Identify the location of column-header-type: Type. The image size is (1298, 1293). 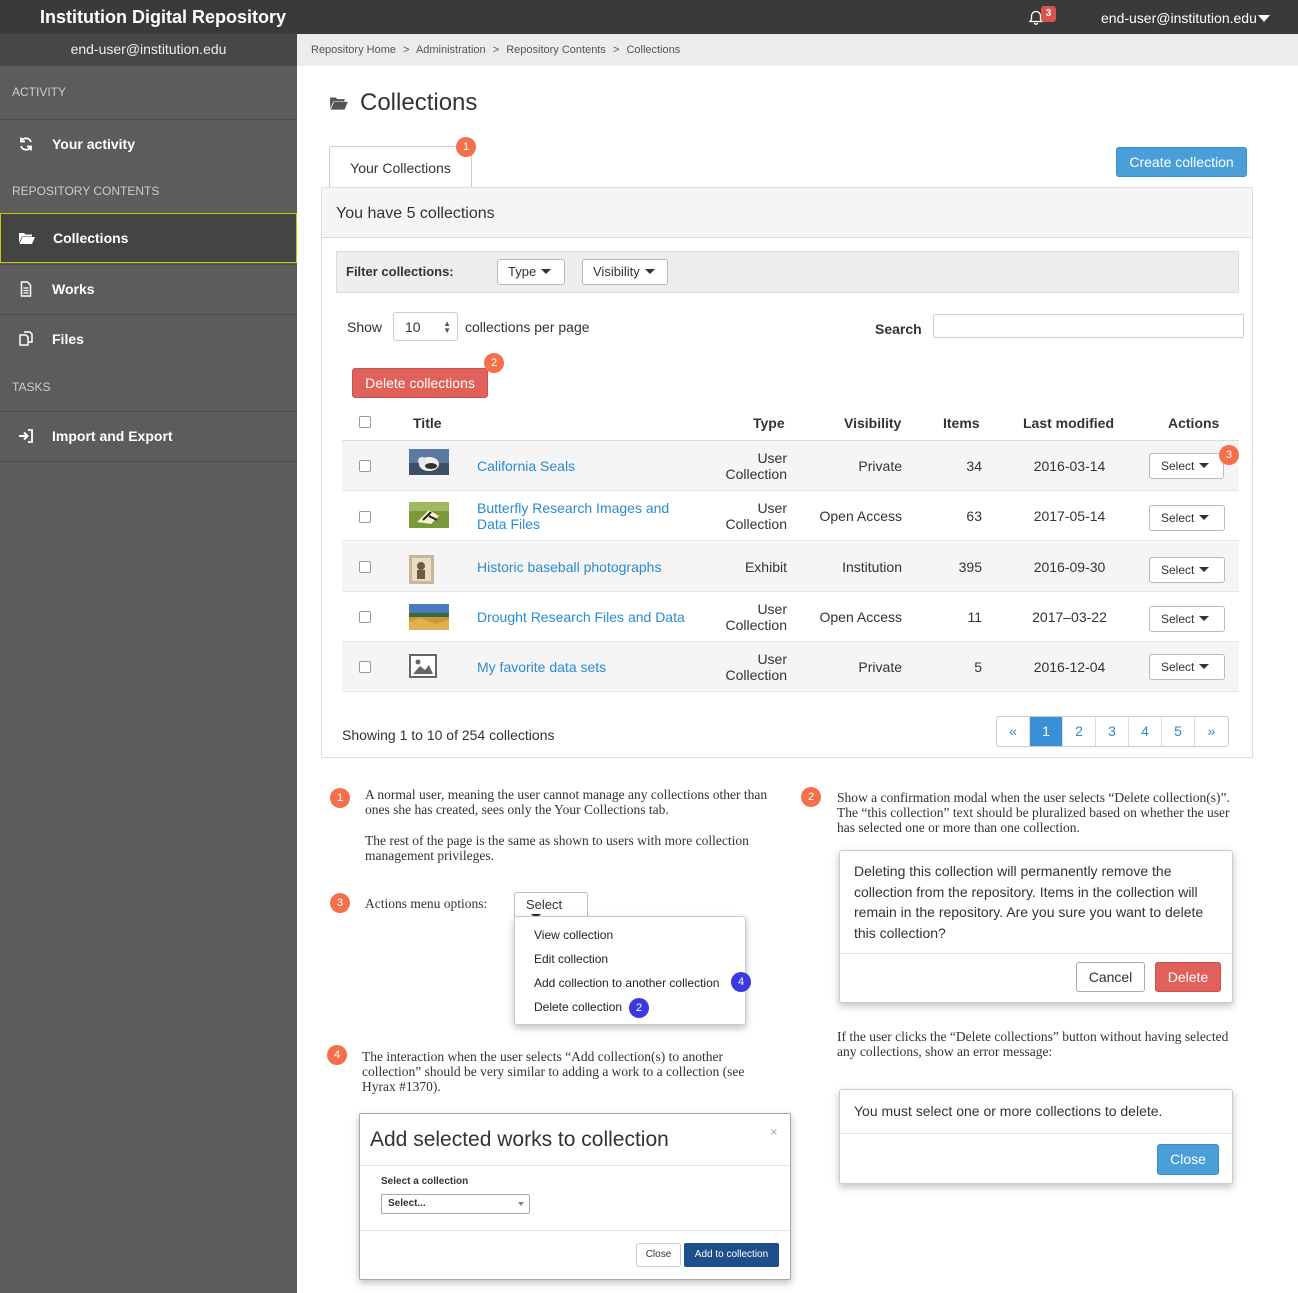
(769, 423).